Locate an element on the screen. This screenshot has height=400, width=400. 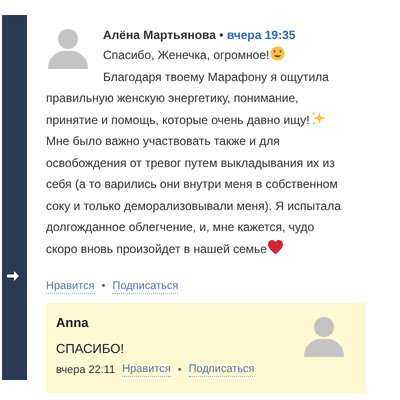
reply-author: Anna is located at coordinates (73, 323).